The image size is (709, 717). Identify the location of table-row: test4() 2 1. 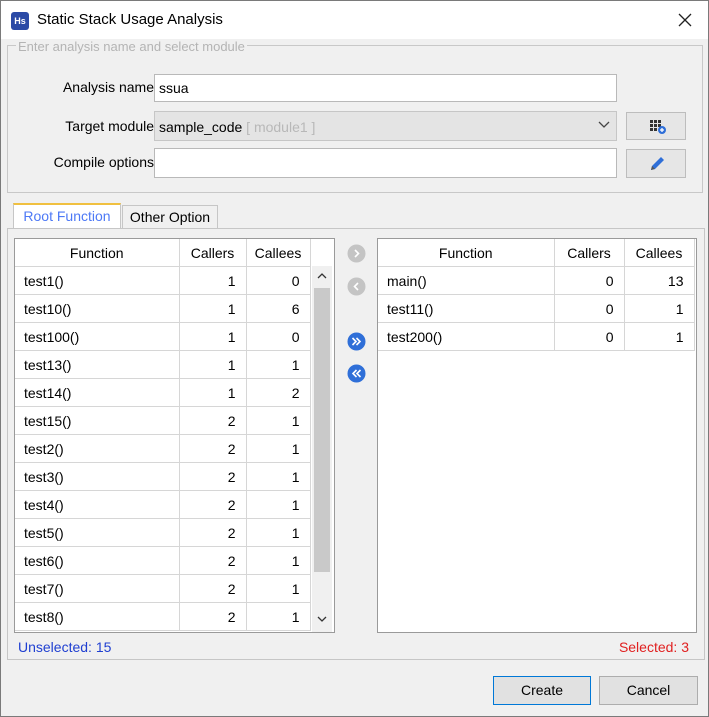
(163, 504).